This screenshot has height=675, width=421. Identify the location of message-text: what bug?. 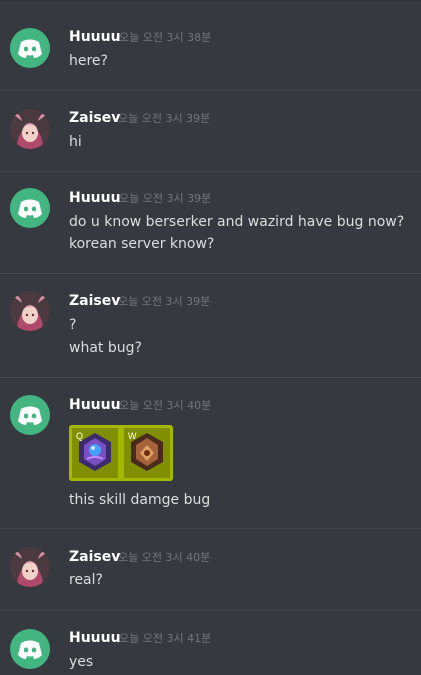
(105, 348).